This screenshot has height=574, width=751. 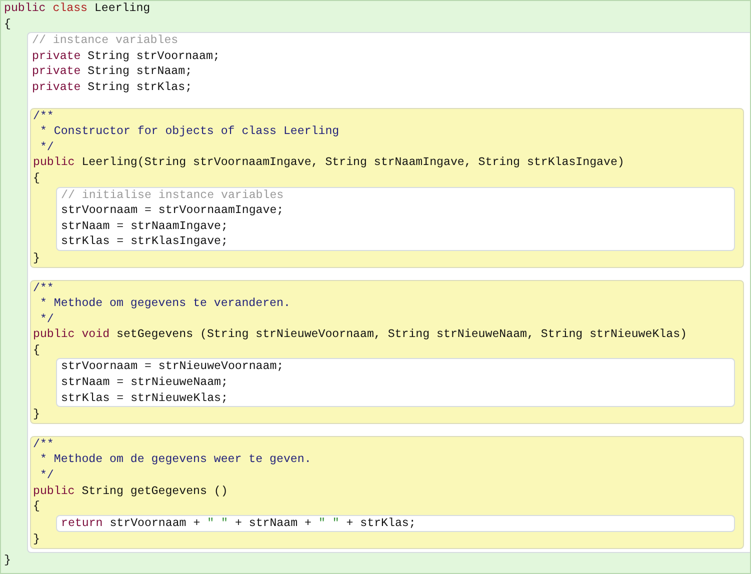 I want to click on code-line: private String strNaam;, so click(x=112, y=72).